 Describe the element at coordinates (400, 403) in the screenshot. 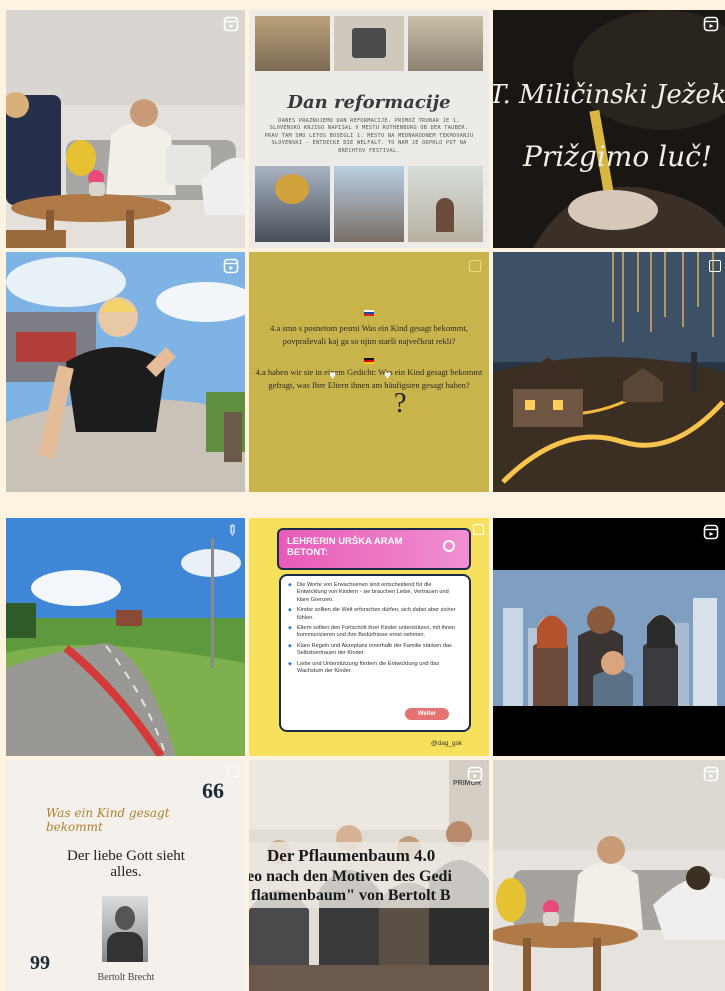

I see `question-mark: ?` at that location.